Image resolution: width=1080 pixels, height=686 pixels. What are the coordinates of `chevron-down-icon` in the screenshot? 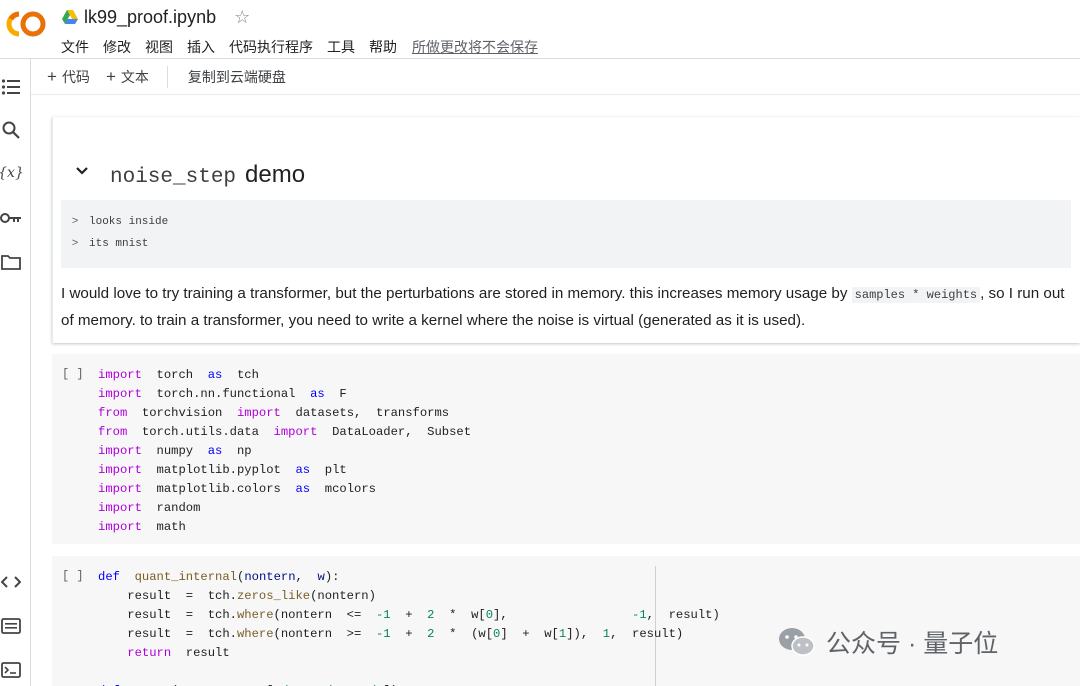 It's located at (82, 171).